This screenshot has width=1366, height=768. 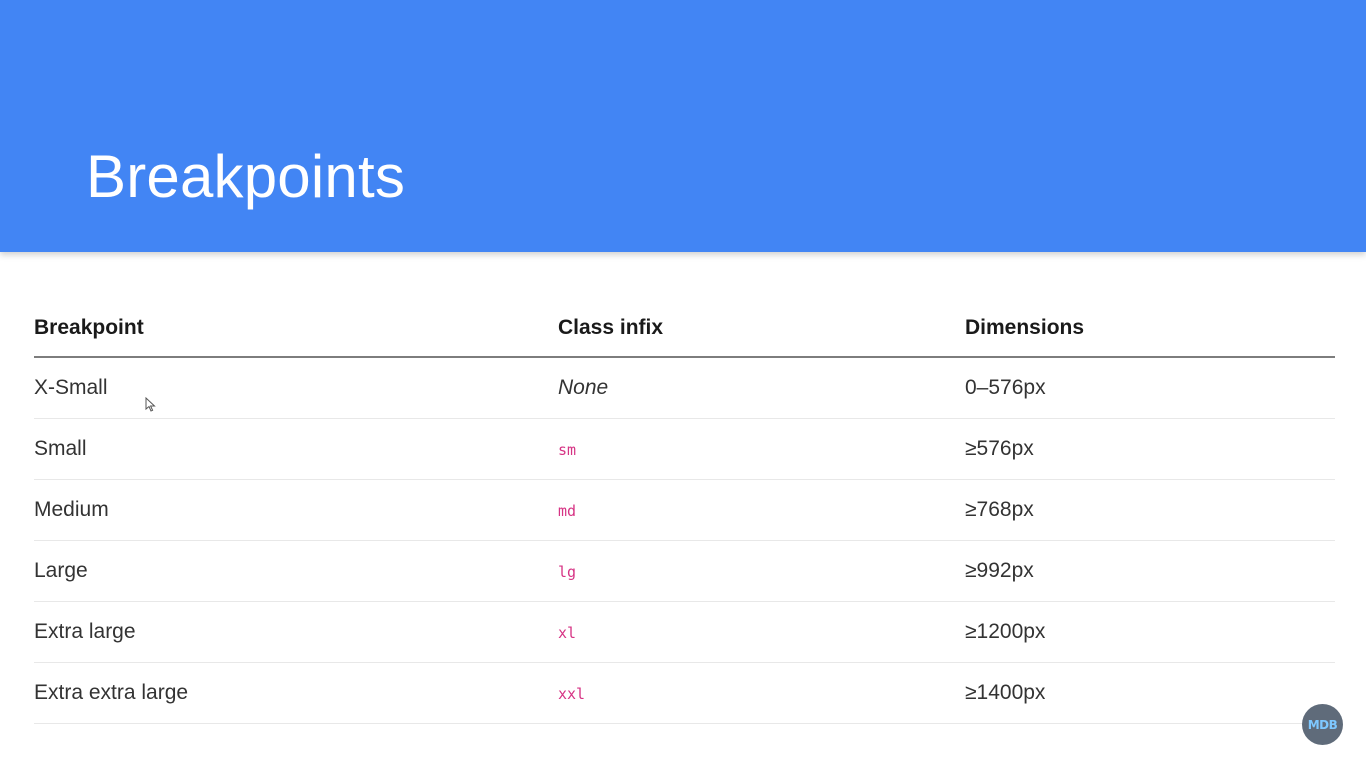 I want to click on dimensions-cell: 0–576px, so click(x=1150, y=388).